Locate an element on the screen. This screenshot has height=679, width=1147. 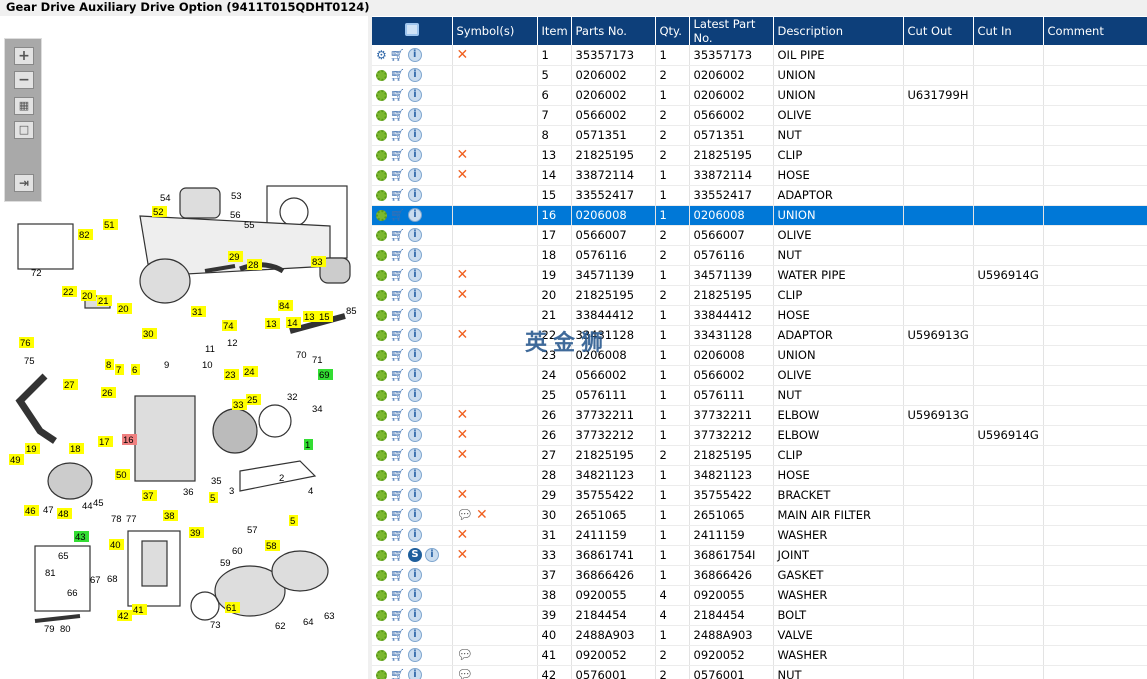
table-row: 🛒︎ i 25 0576111 1 0576111 NUT is located at coordinates (759, 395).